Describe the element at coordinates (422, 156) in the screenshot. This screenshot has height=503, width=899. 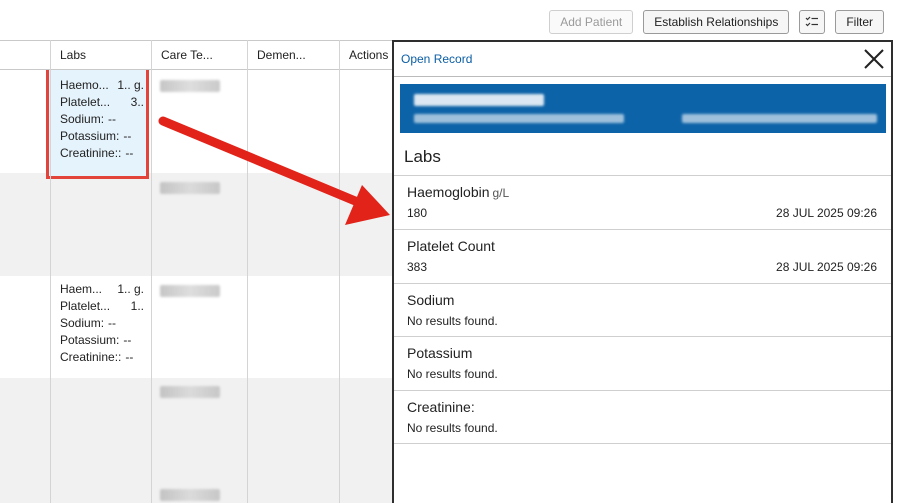
I see `panel-title: Labs` at that location.